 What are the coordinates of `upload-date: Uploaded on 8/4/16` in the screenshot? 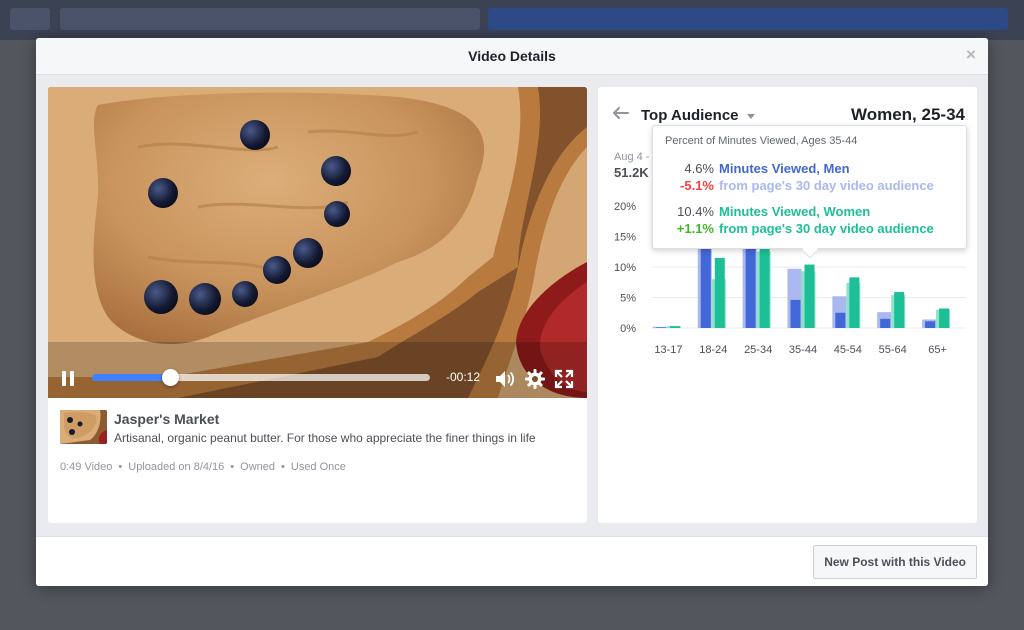 It's located at (176, 467).